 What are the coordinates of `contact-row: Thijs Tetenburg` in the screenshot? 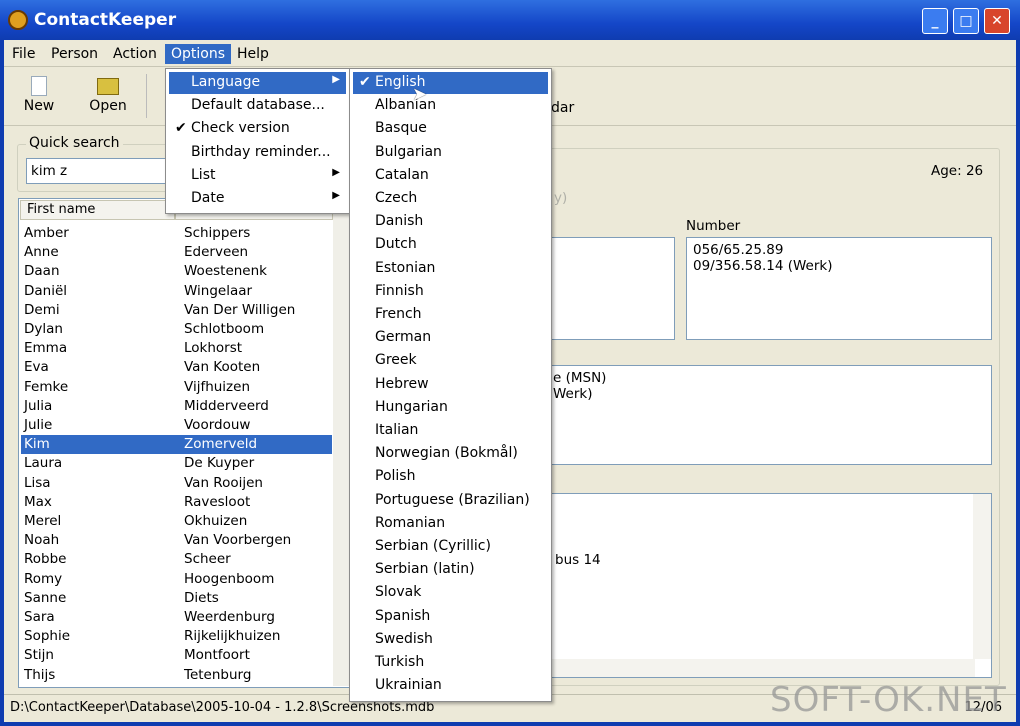 It's located at (176, 675).